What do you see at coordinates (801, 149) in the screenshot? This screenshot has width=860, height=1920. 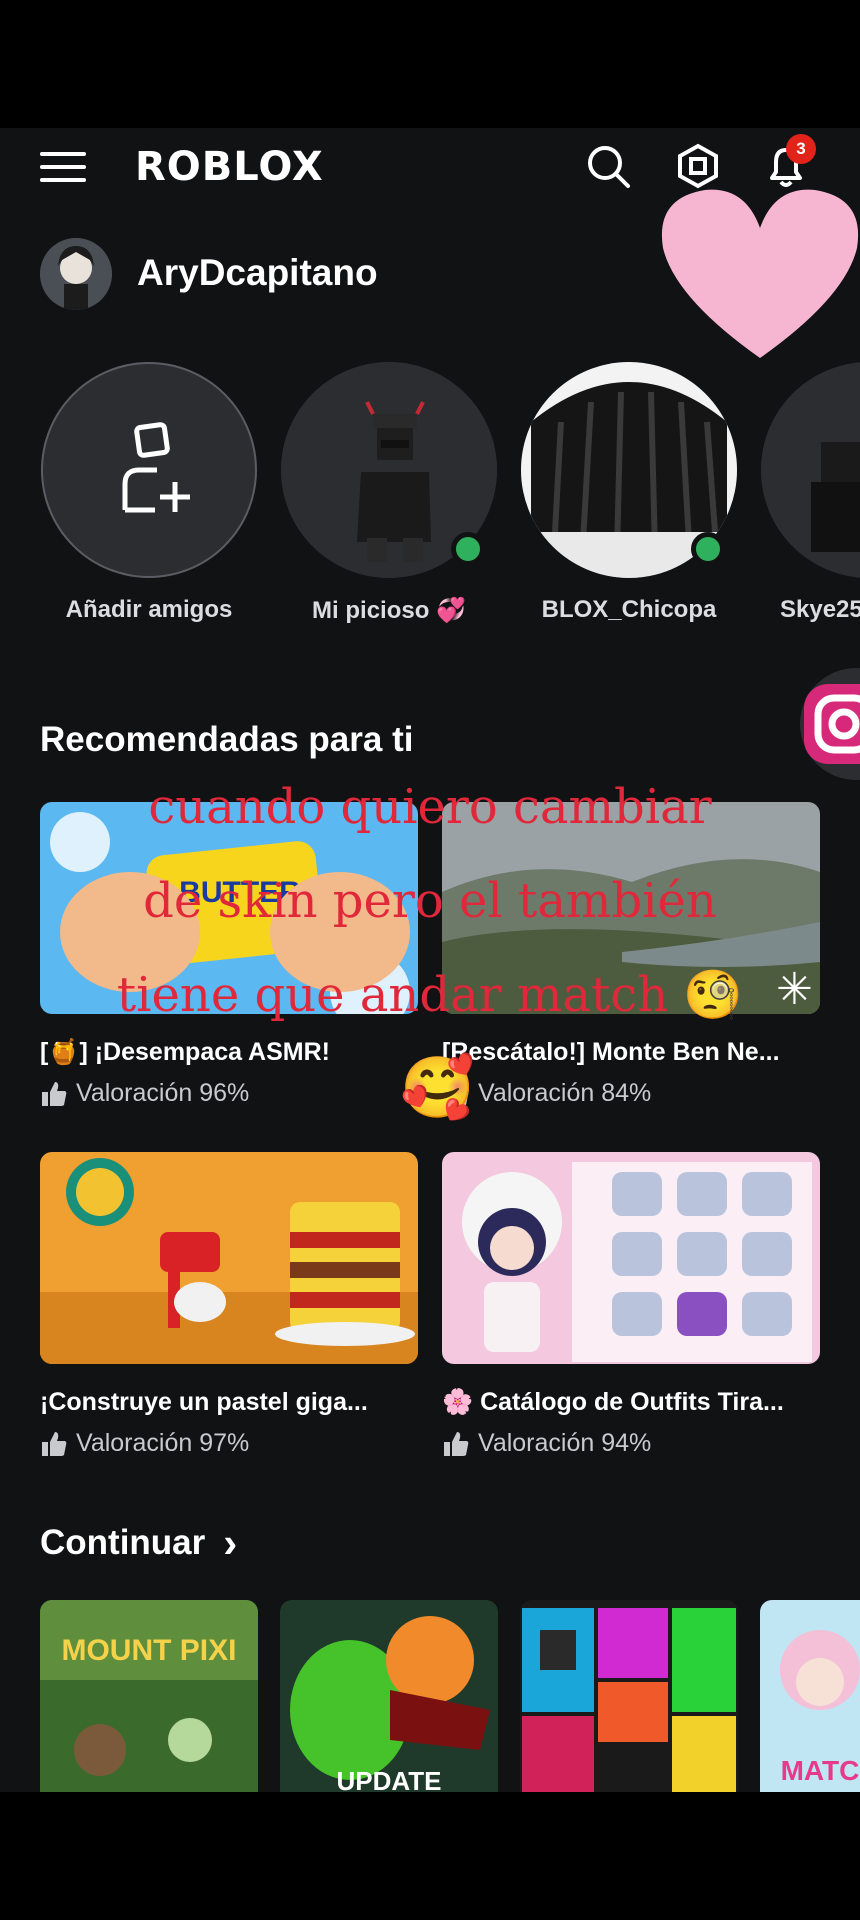 I see `notification-badge: 3` at bounding box center [801, 149].